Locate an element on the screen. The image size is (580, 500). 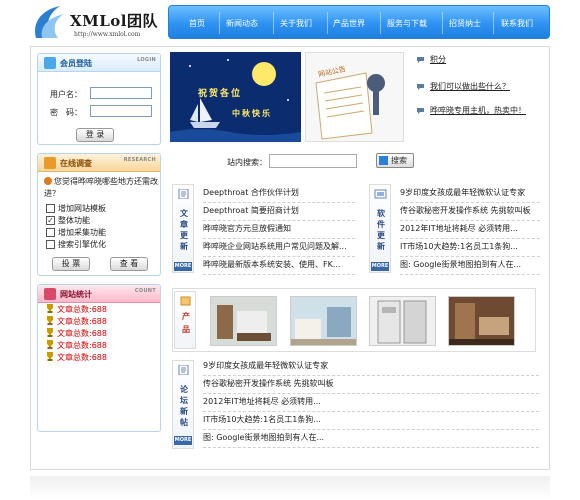
login-panel: 会员登陆 LOGIN 用户名： 密 码： 登 录 is located at coordinates (99, 99).